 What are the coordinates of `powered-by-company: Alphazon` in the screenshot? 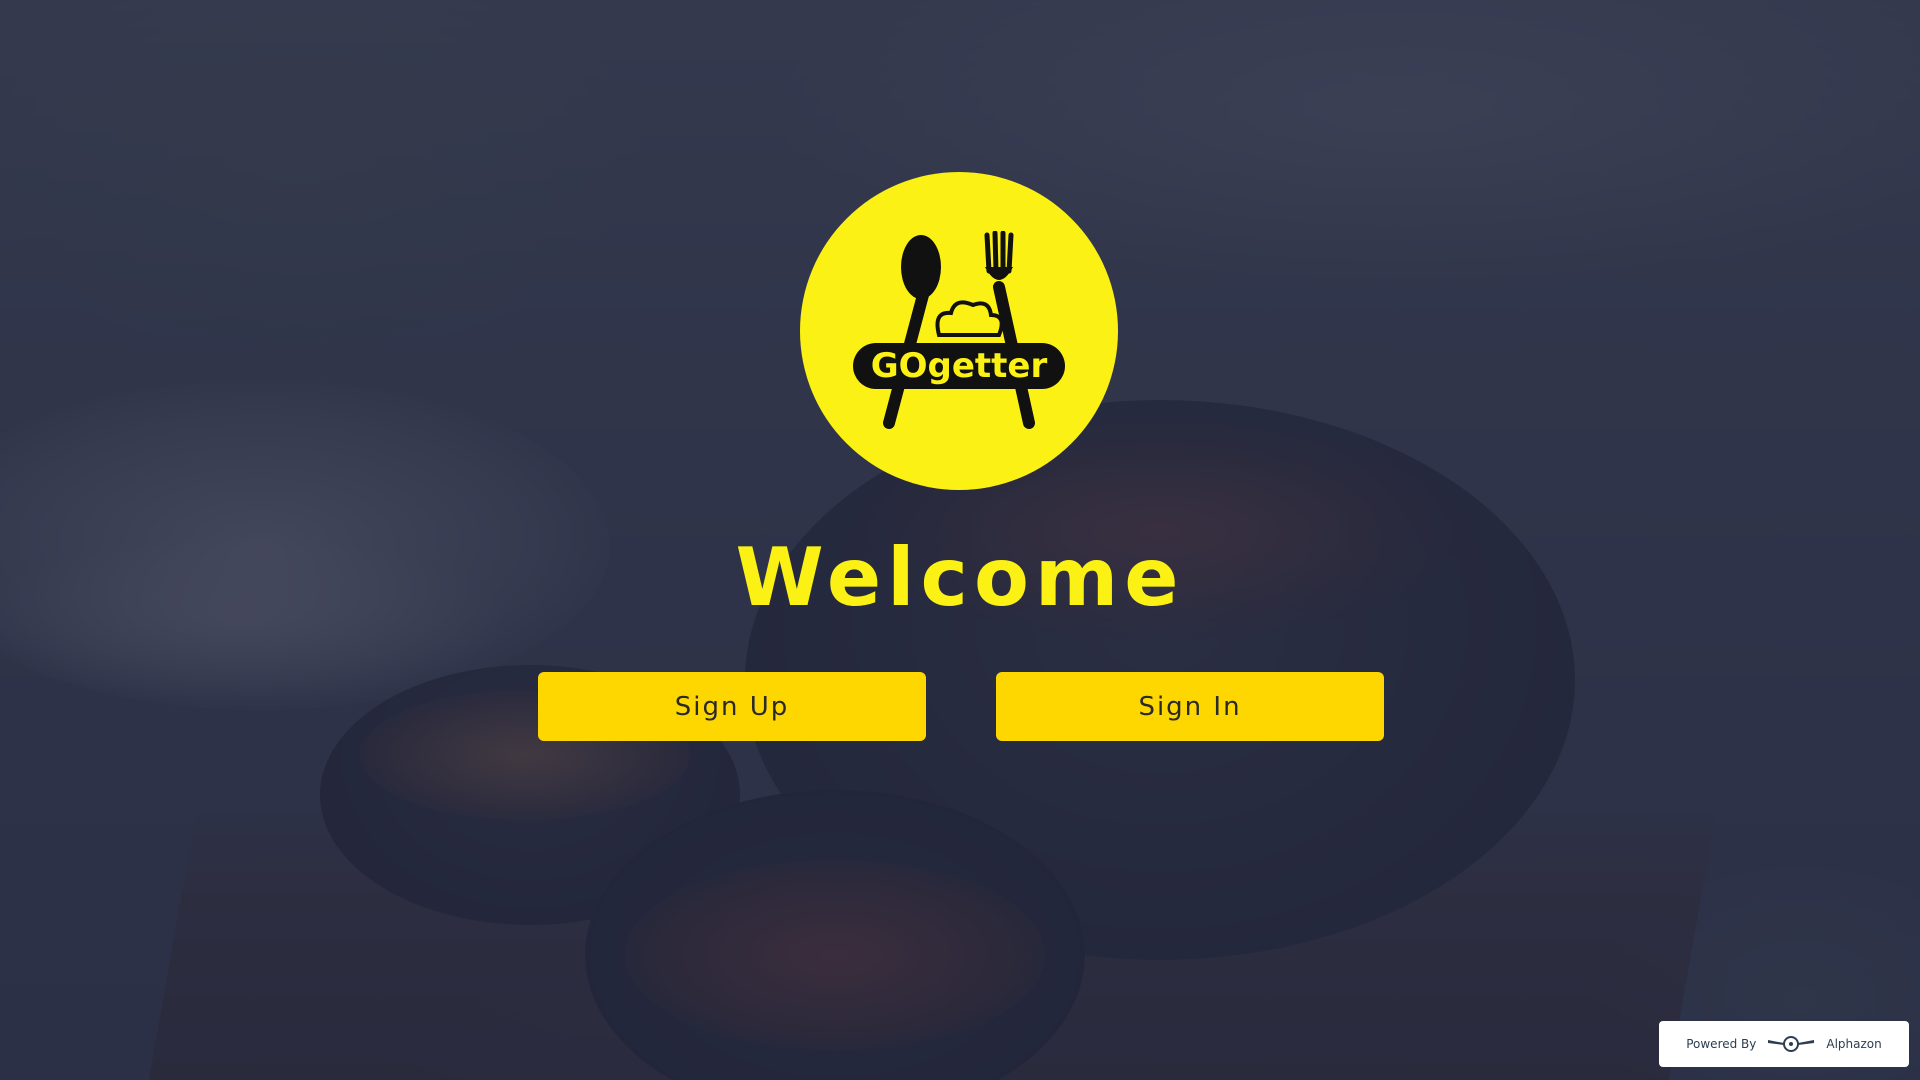 It's located at (1854, 1044).